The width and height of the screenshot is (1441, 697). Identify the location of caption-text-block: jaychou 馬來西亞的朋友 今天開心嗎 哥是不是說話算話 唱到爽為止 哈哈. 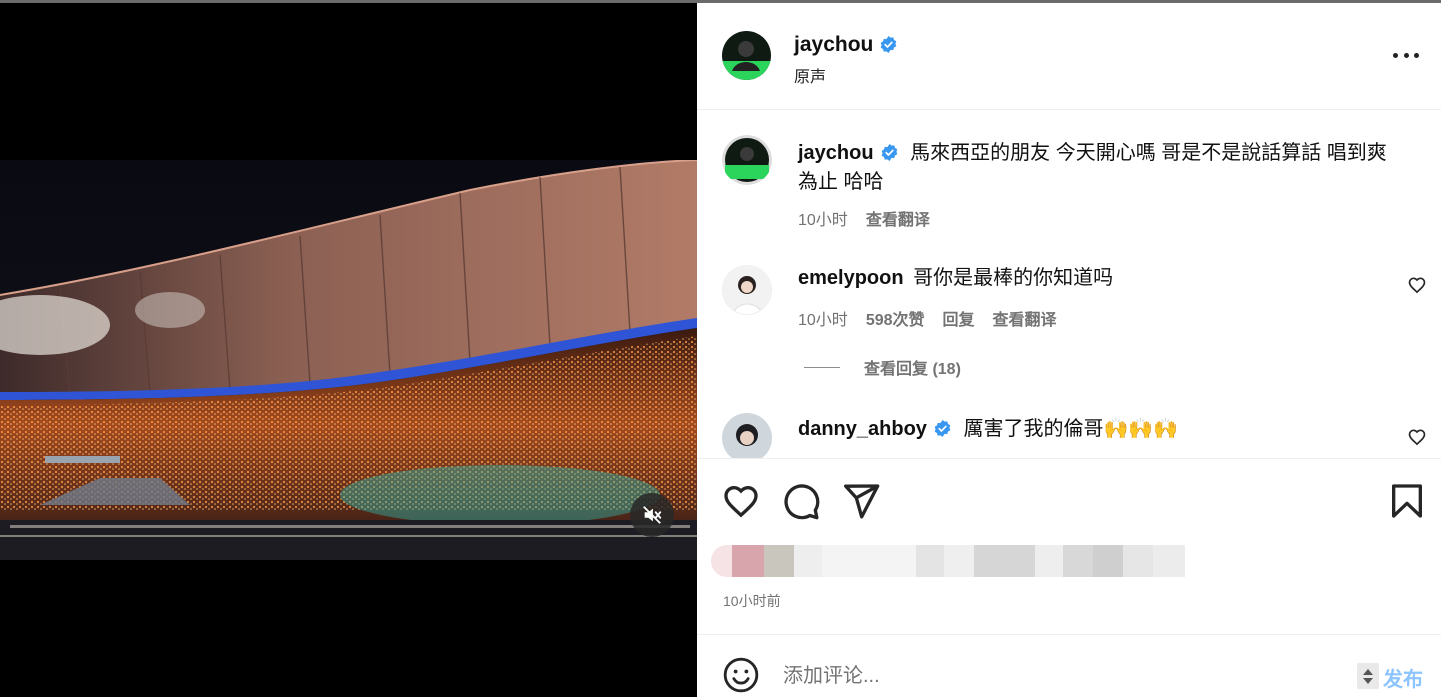
(1098, 168).